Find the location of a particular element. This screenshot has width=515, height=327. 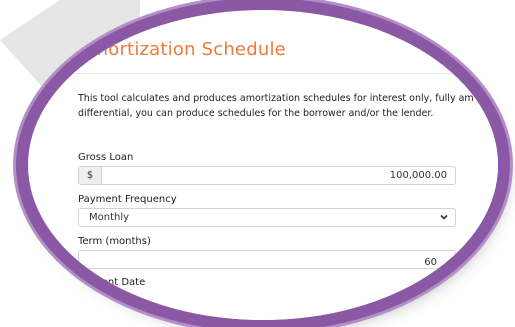

term-label: Term (months) is located at coordinates (114, 241).